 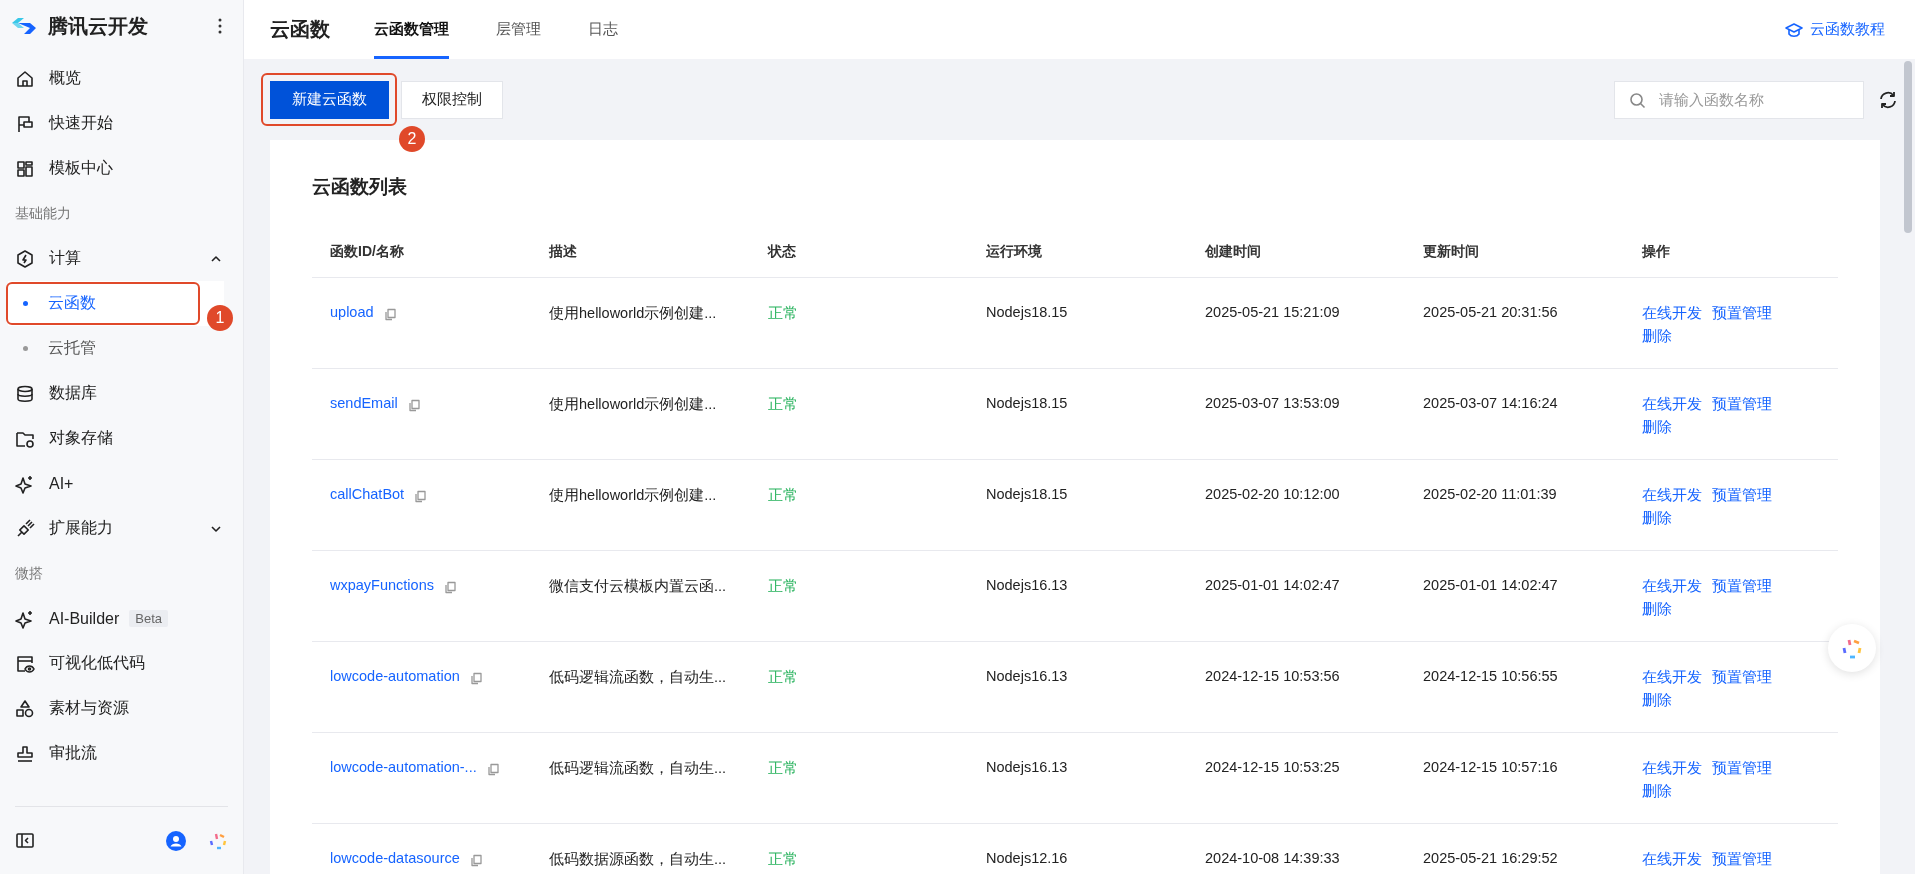 I want to click on sidebar-collapse-icon, so click(x=25, y=840).